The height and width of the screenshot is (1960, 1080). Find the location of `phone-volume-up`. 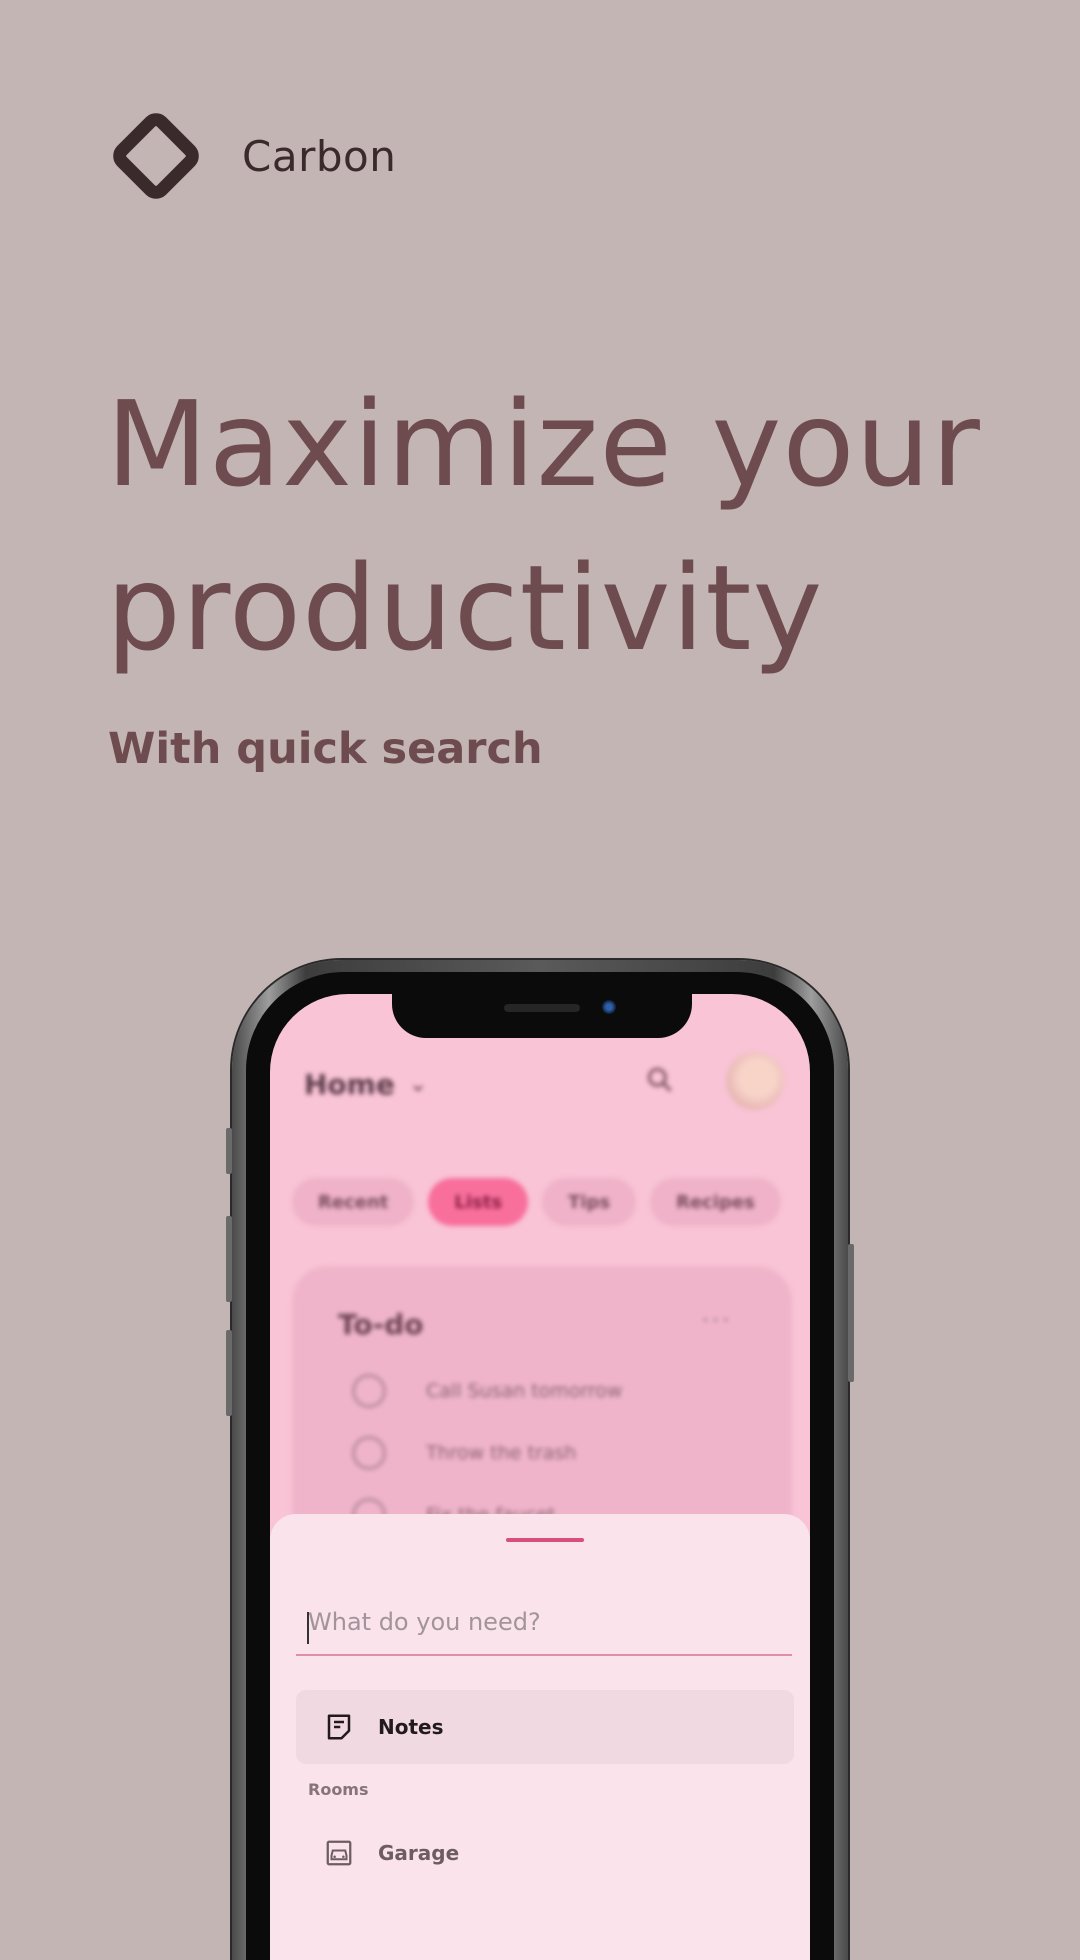

phone-volume-up is located at coordinates (229, 1259).